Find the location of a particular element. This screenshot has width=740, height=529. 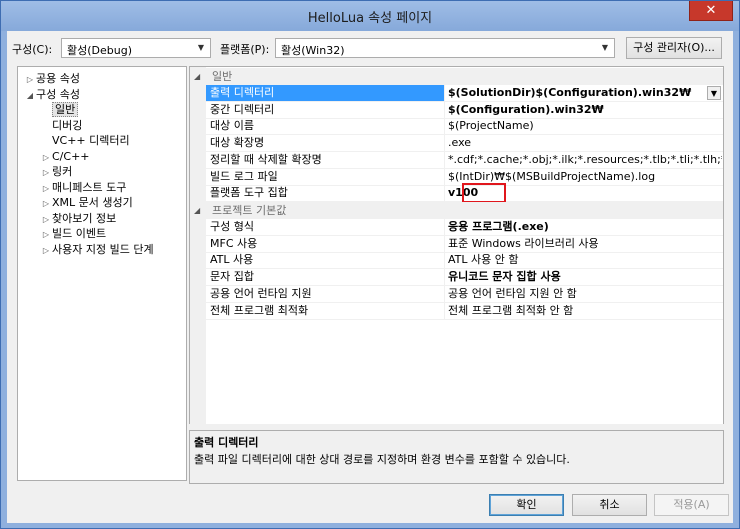

platform-combo: 활성(Win32) ▼ is located at coordinates (445, 48).